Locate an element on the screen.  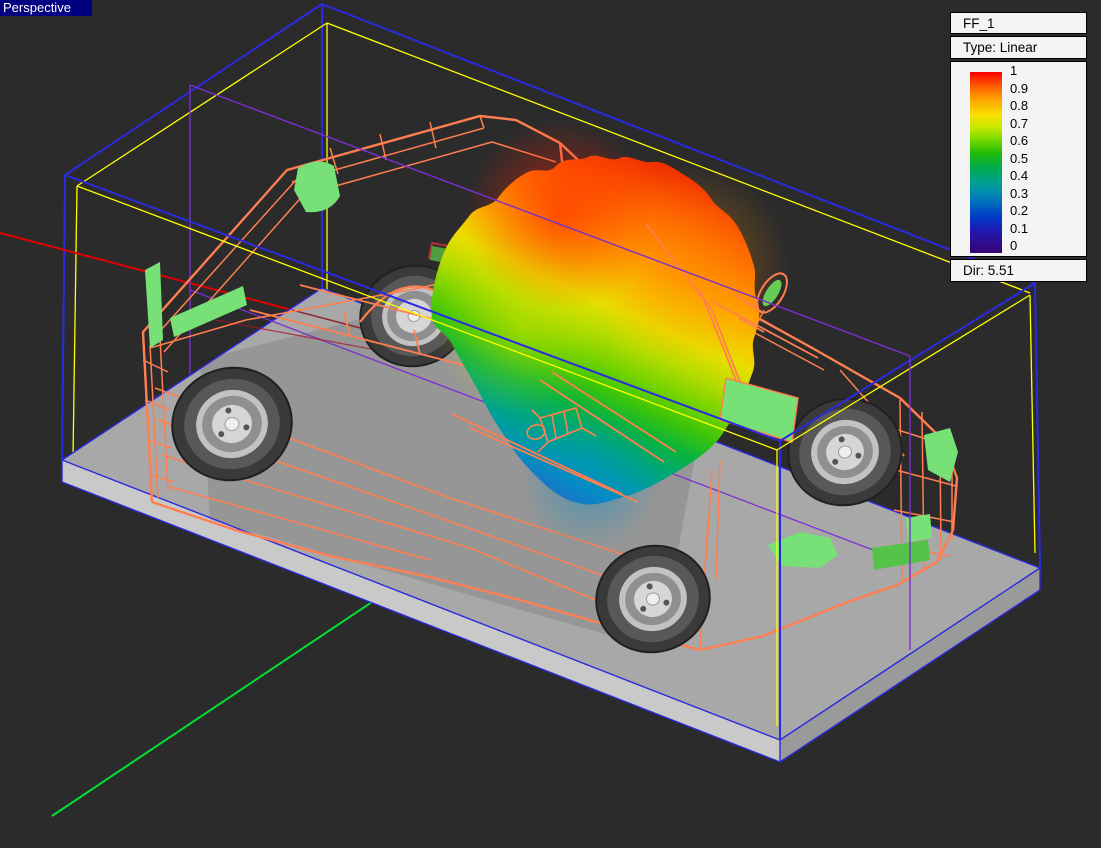
colorbar-tick: 1 is located at coordinates (1014, 70).